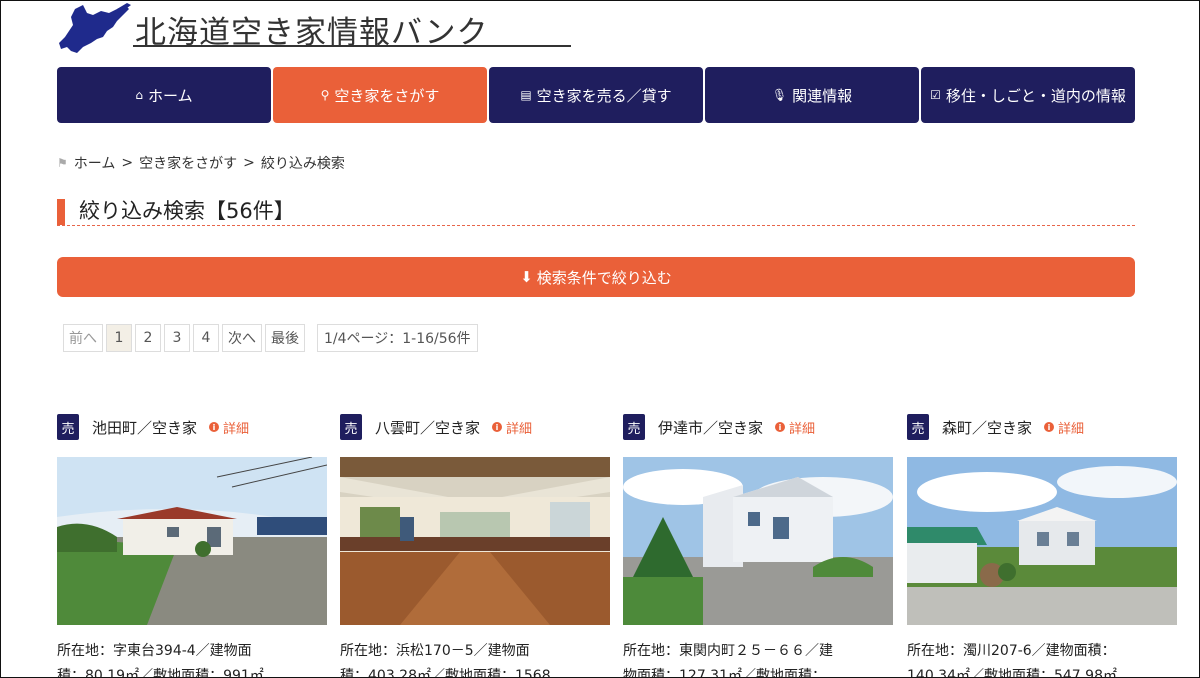 This screenshot has width=1200, height=678. I want to click on nav-related-info: 🎙 関連情報, so click(812, 95).